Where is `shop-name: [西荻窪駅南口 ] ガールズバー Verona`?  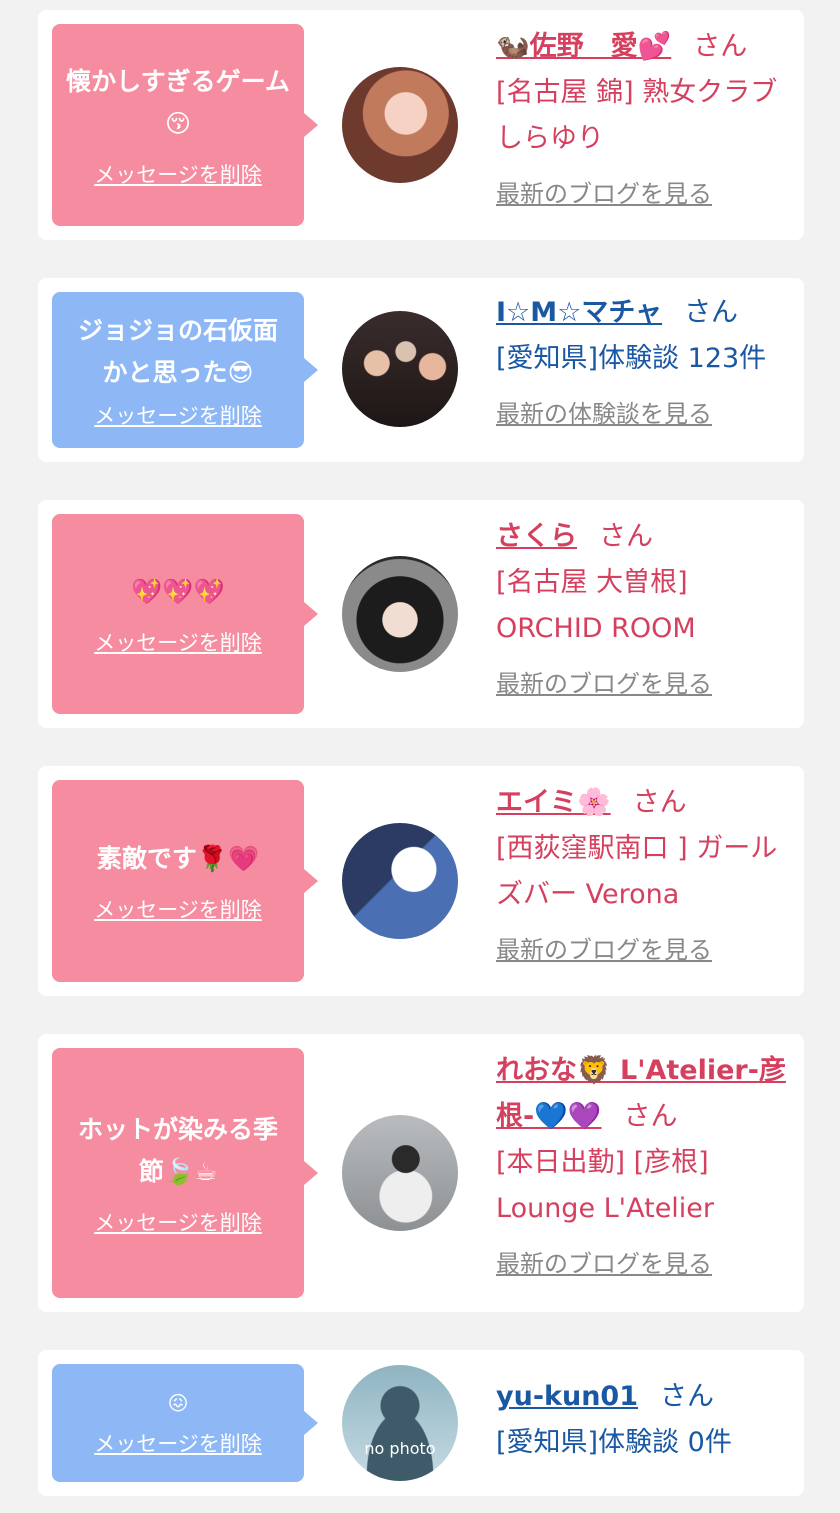 shop-name: [西荻窪駅南口 ] ガールズバー Verona is located at coordinates (637, 871).